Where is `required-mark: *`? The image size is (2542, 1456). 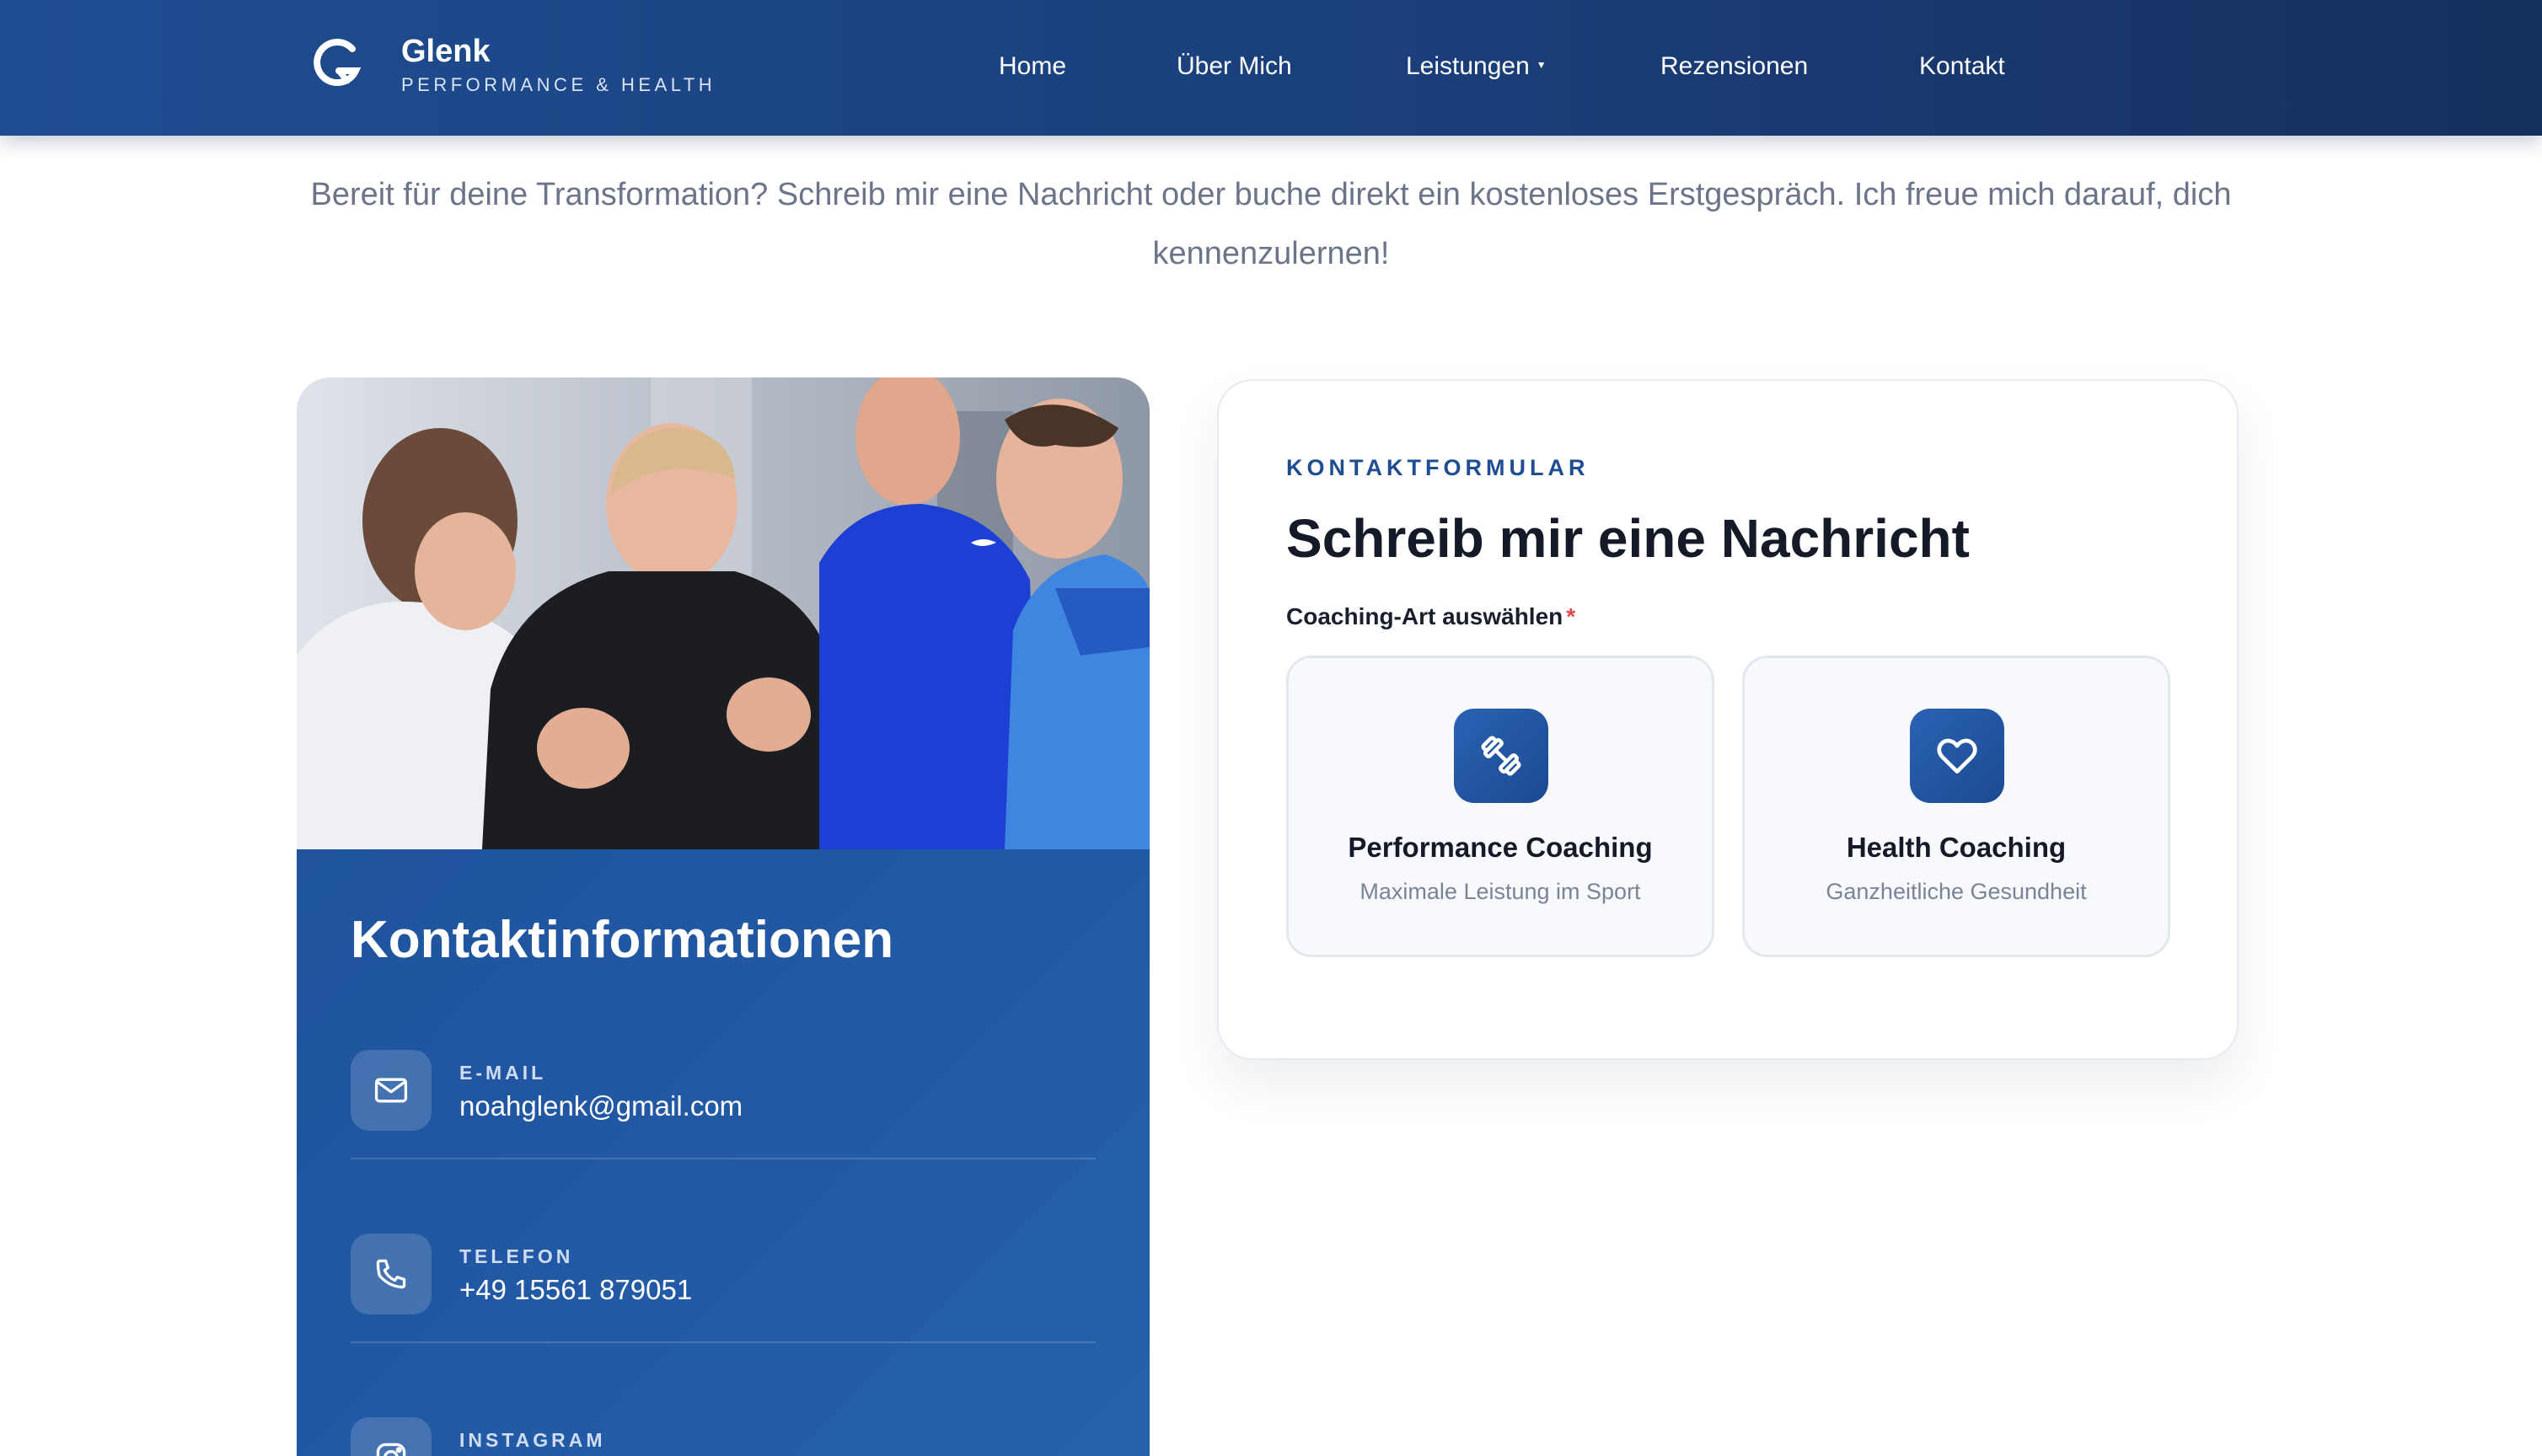
required-mark: * is located at coordinates (1571, 616).